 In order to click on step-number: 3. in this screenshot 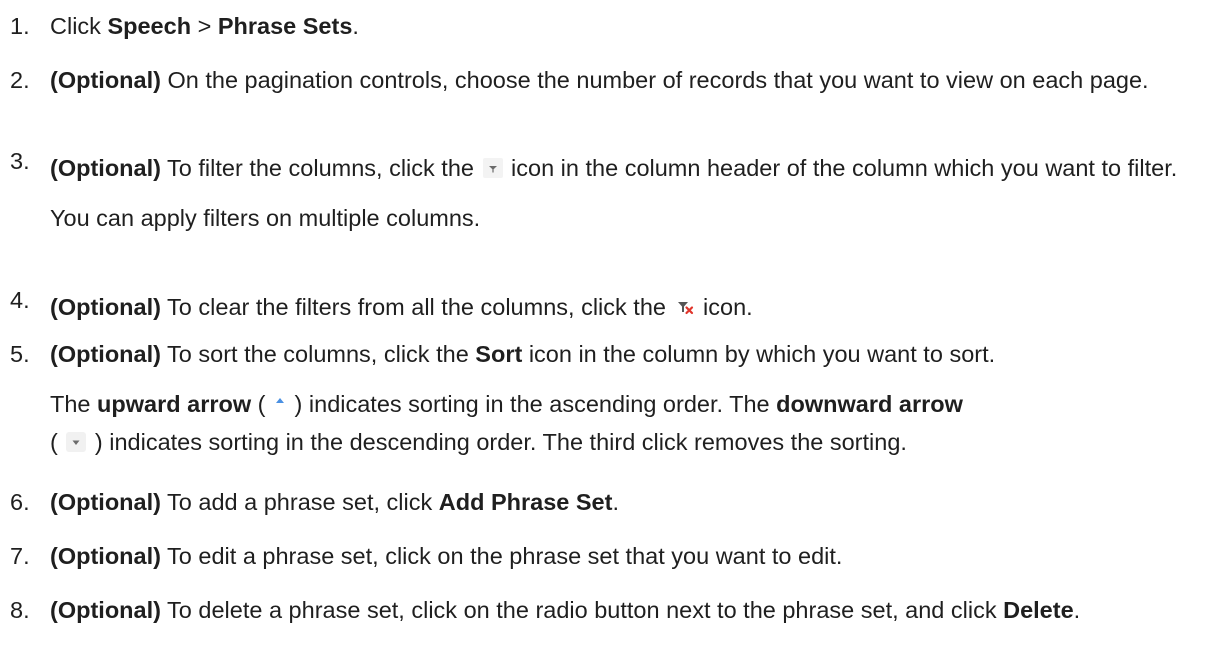, I will do `click(20, 161)`.